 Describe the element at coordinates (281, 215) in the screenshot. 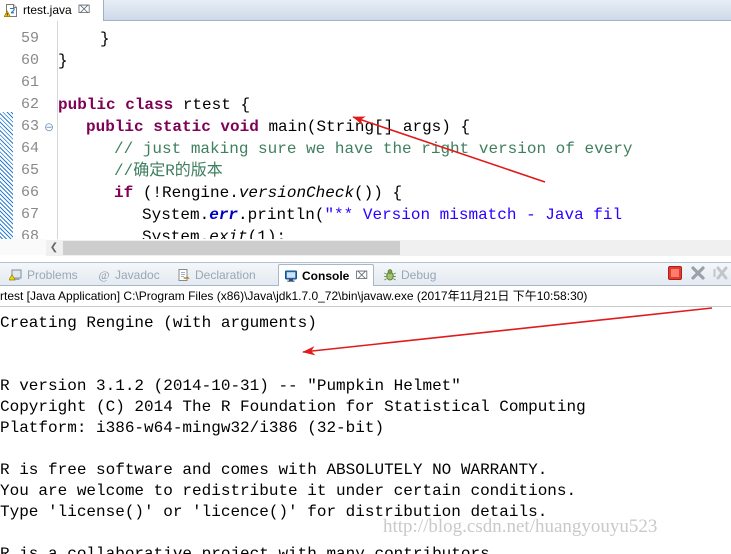

I see `code-token-plain: .println(` at that location.